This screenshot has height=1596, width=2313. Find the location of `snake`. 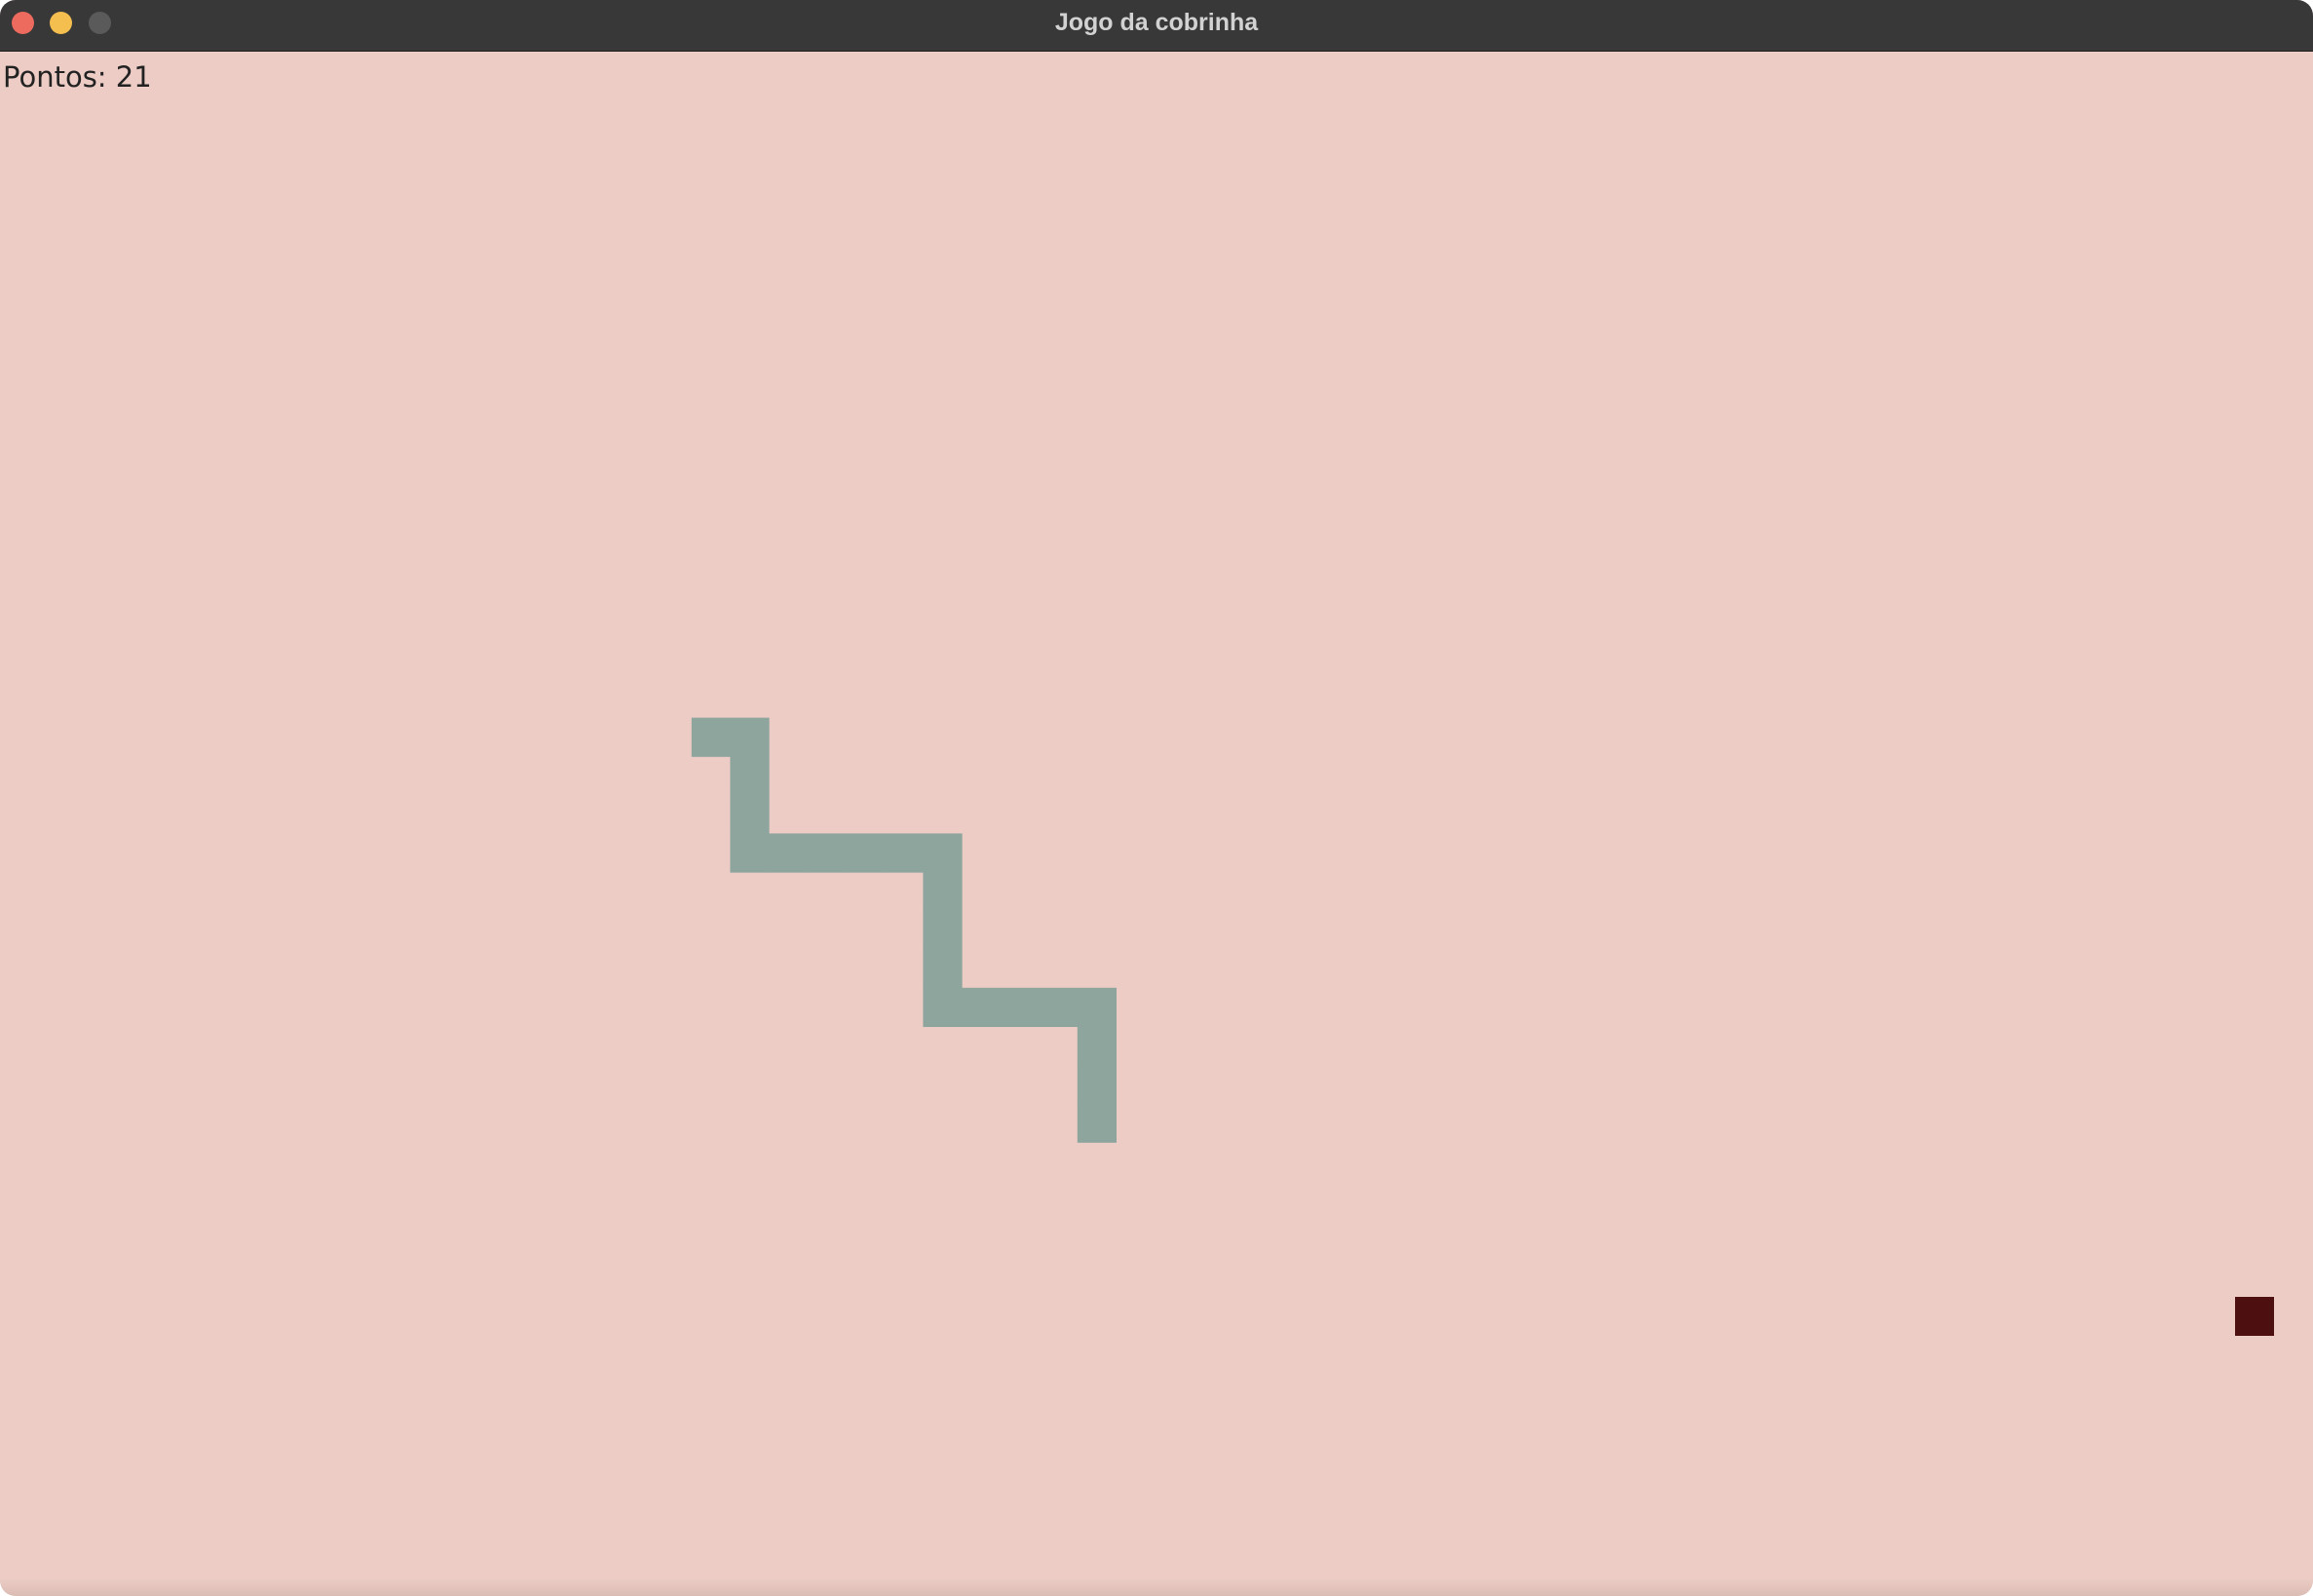

snake is located at coordinates (904, 930).